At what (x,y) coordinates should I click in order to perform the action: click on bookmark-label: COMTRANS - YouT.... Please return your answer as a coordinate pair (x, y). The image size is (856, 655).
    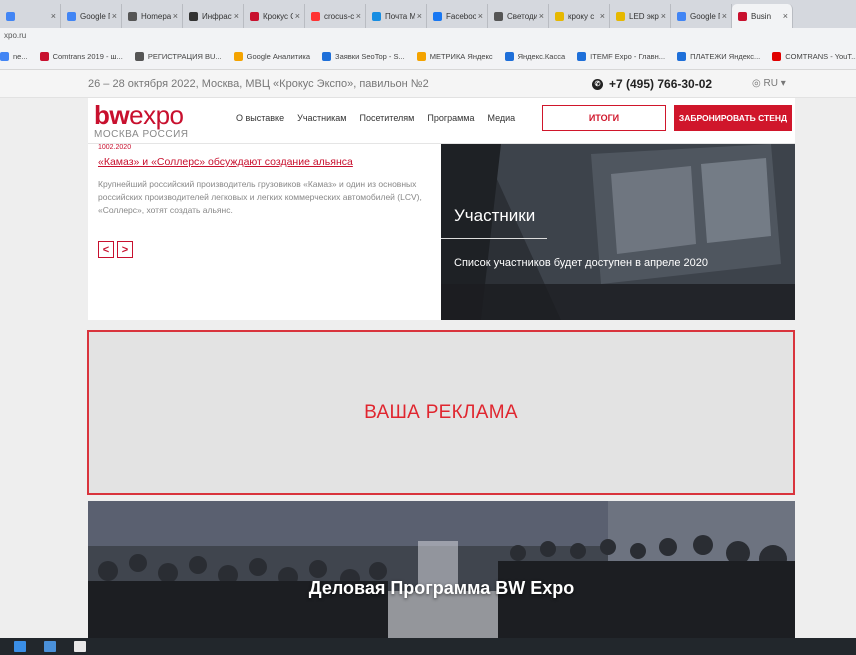
    Looking at the image, I should click on (820, 56).